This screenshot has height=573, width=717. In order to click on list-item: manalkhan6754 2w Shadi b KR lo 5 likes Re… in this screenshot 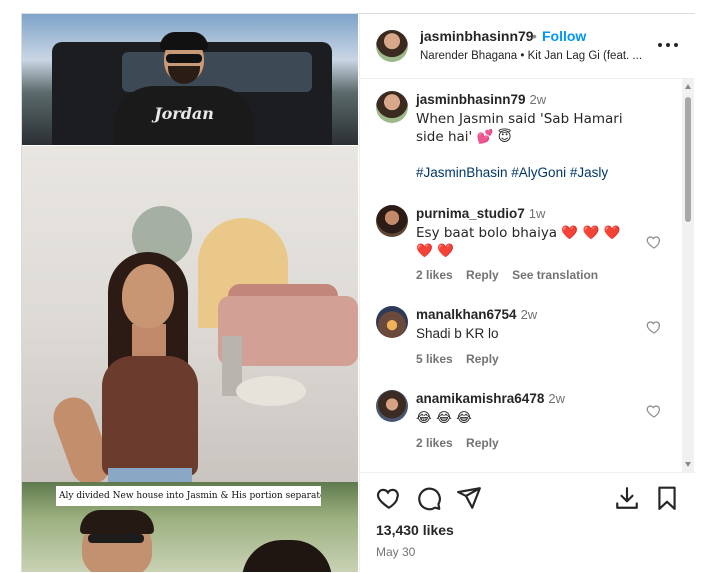, I will do `click(521, 341)`.